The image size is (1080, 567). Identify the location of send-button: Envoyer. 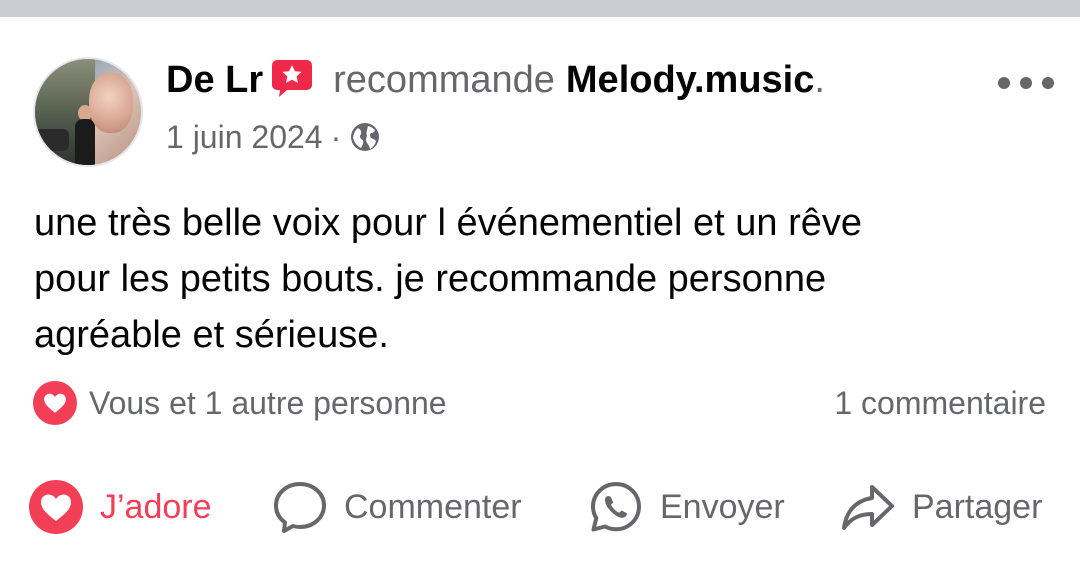
(686, 507).